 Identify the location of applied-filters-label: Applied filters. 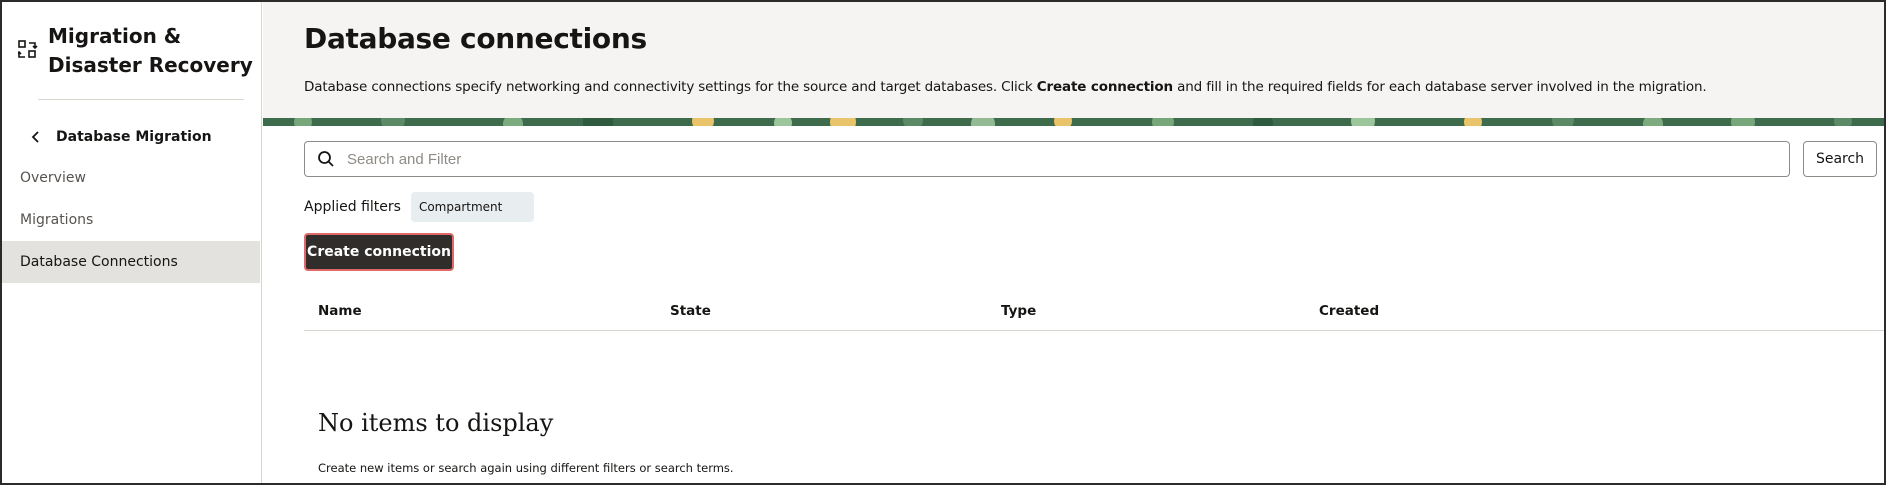
(352, 207).